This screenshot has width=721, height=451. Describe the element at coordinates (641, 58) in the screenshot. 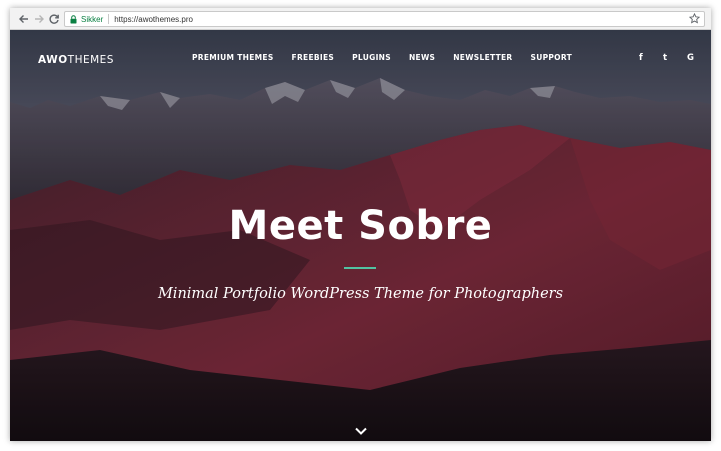

I see `facebook-icon: f` at that location.